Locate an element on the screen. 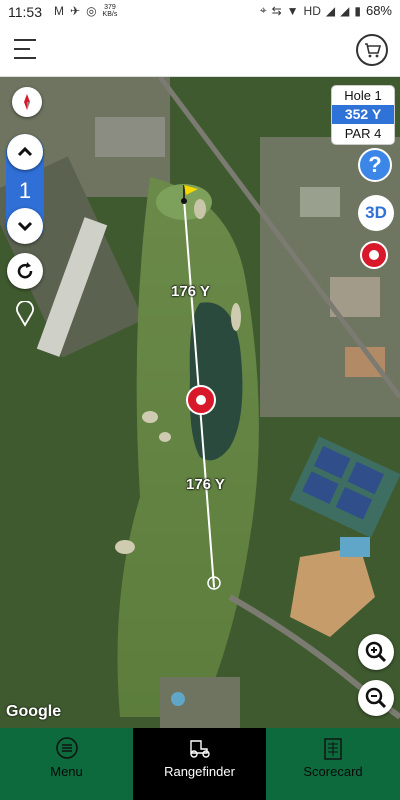 The height and width of the screenshot is (800, 400). target-marker-icon is located at coordinates (201, 400).